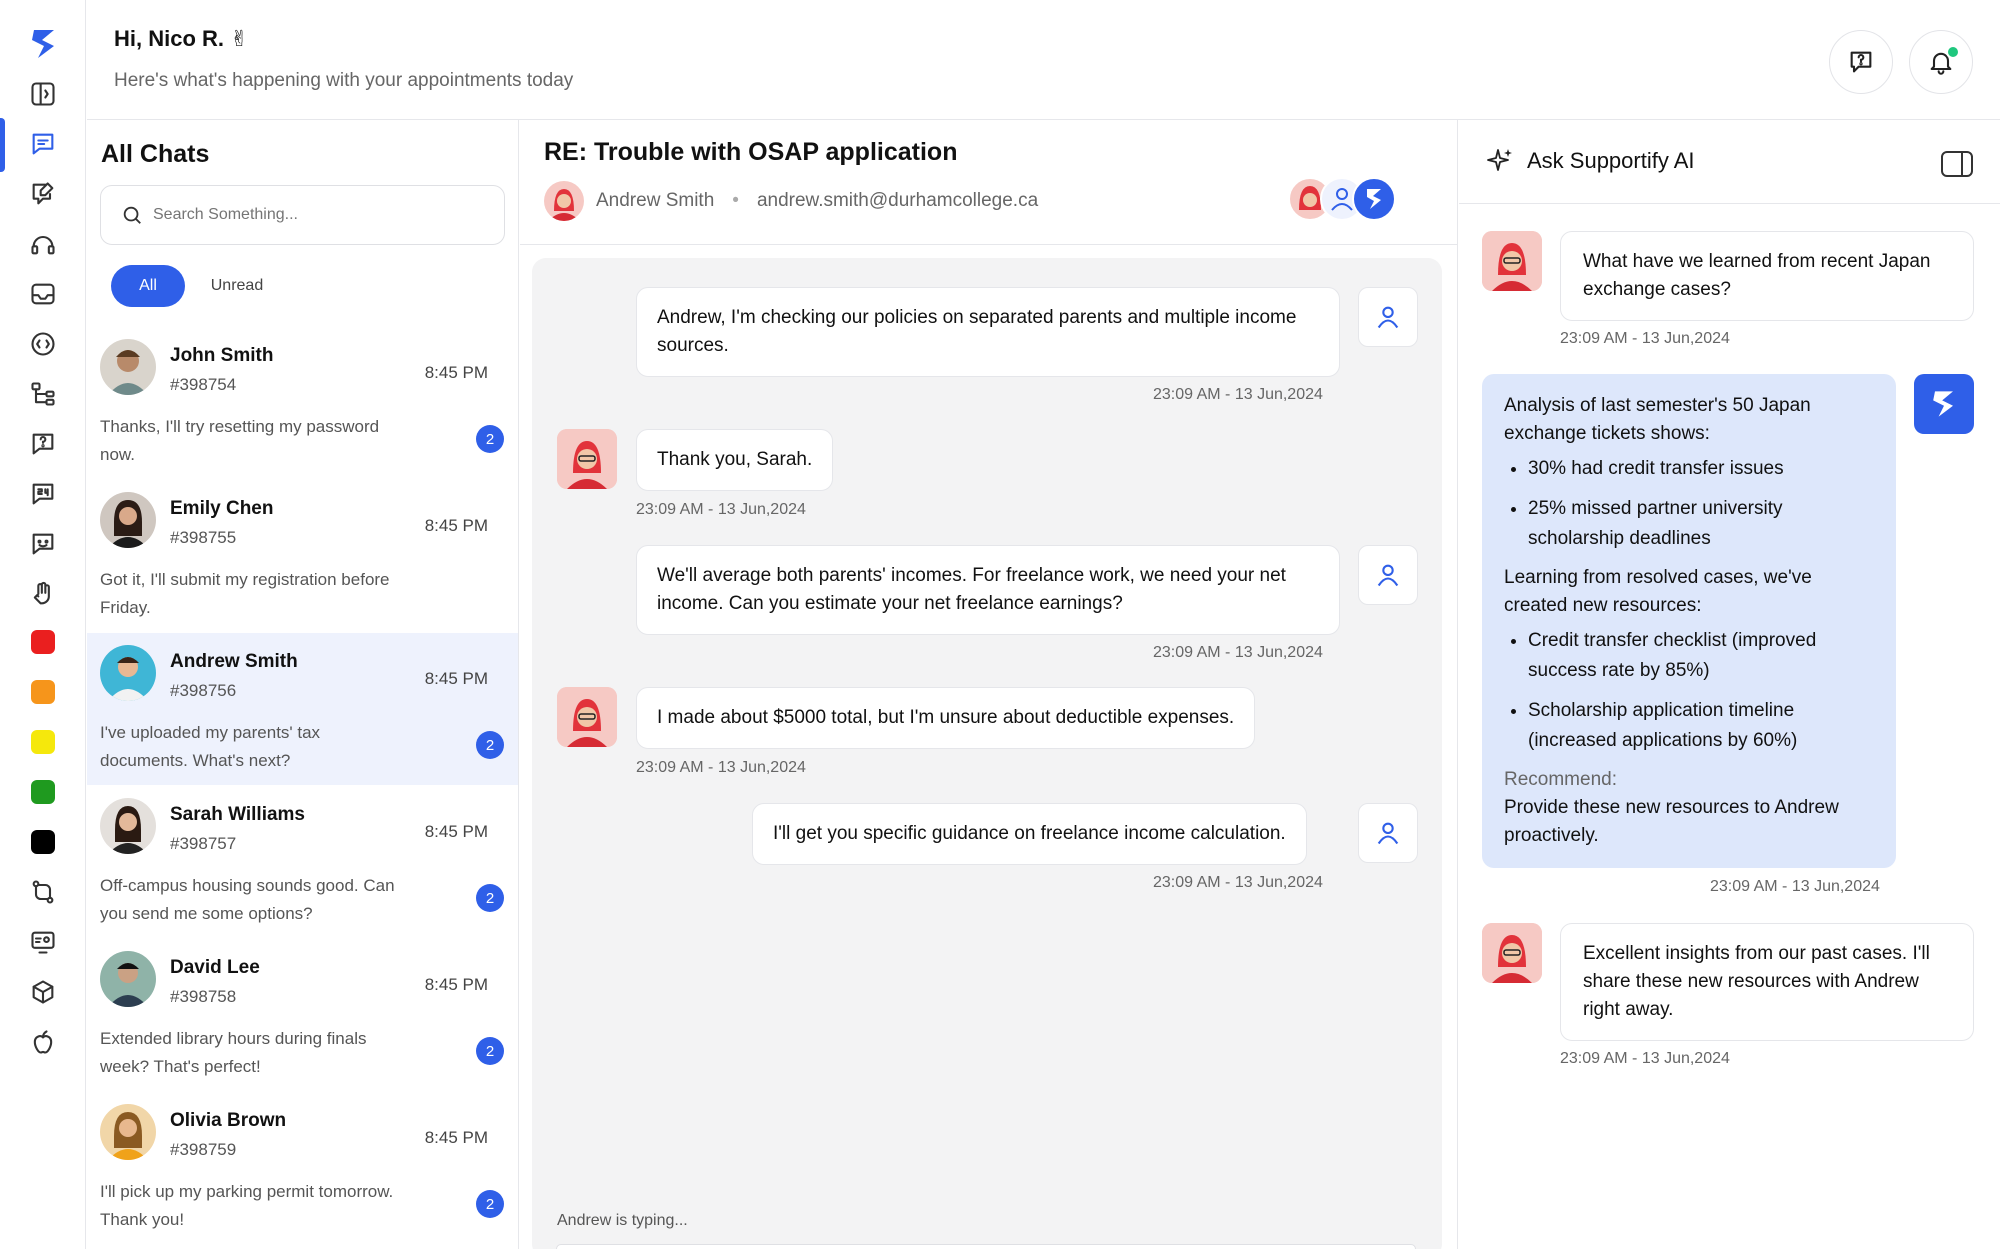 Image resolution: width=2000 pixels, height=1249 pixels. What do you see at coordinates (43, 244) in the screenshot?
I see `headset-icon` at bounding box center [43, 244].